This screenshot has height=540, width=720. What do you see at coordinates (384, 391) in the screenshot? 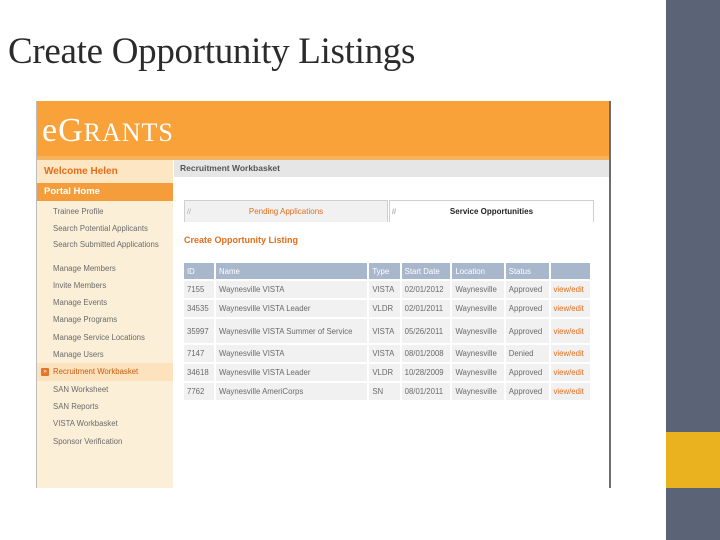
I see `table-cell: SN` at bounding box center [384, 391].